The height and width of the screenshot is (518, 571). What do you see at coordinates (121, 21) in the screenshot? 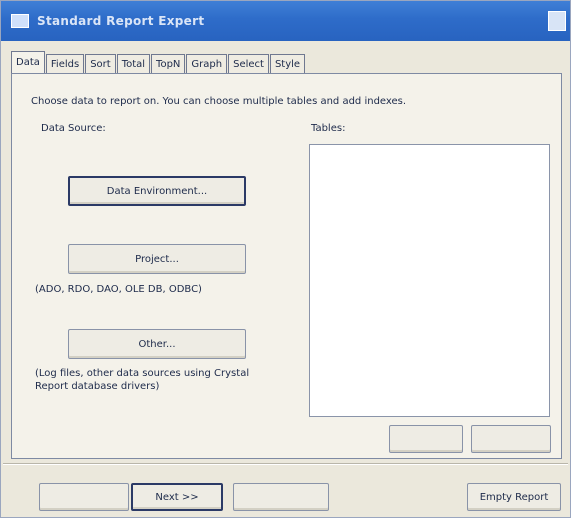
I see `window-title: Standard Report Expert` at bounding box center [121, 21].